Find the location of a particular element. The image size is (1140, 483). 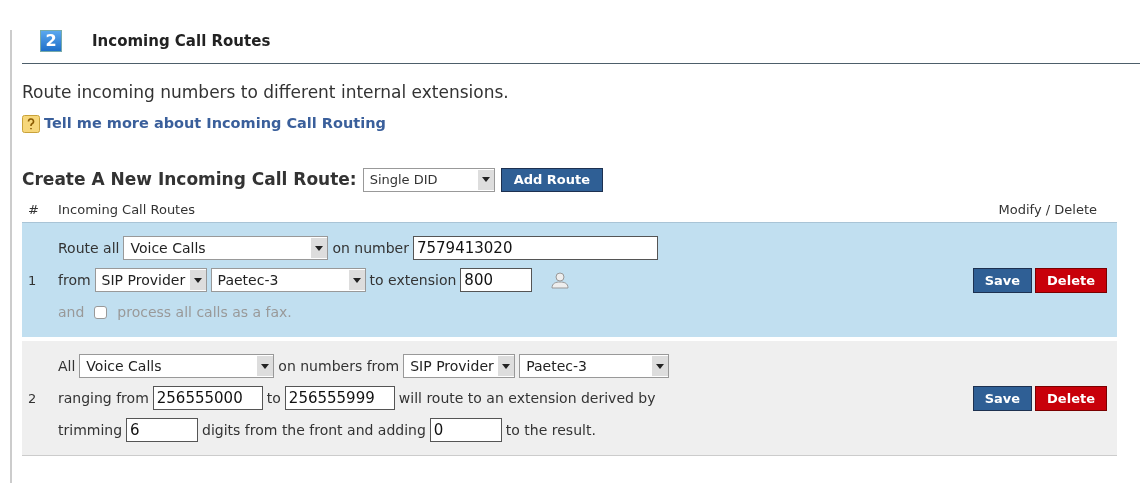

route-type-select: Single DID is located at coordinates (428, 179).